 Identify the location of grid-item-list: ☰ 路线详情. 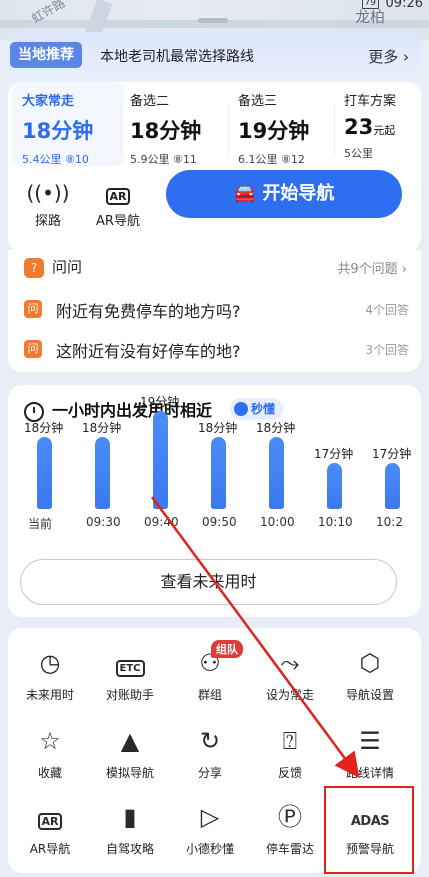
(370, 752).